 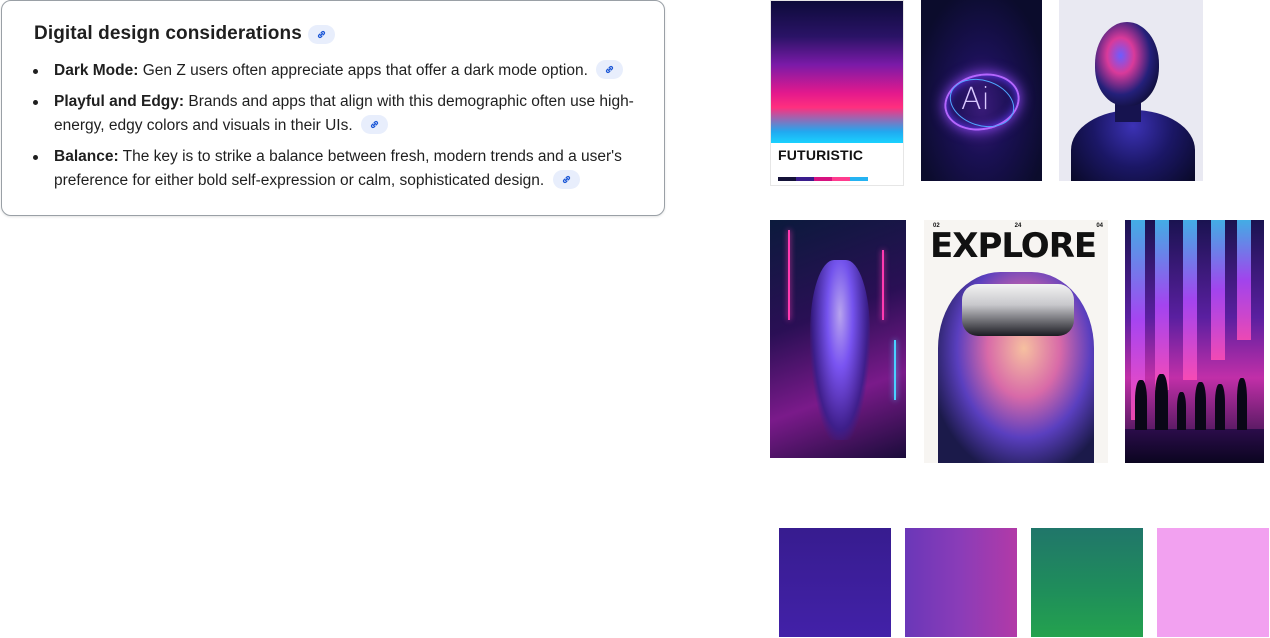 I want to click on futuristic-poster-image: FUTURISTIC, so click(x=837, y=93).